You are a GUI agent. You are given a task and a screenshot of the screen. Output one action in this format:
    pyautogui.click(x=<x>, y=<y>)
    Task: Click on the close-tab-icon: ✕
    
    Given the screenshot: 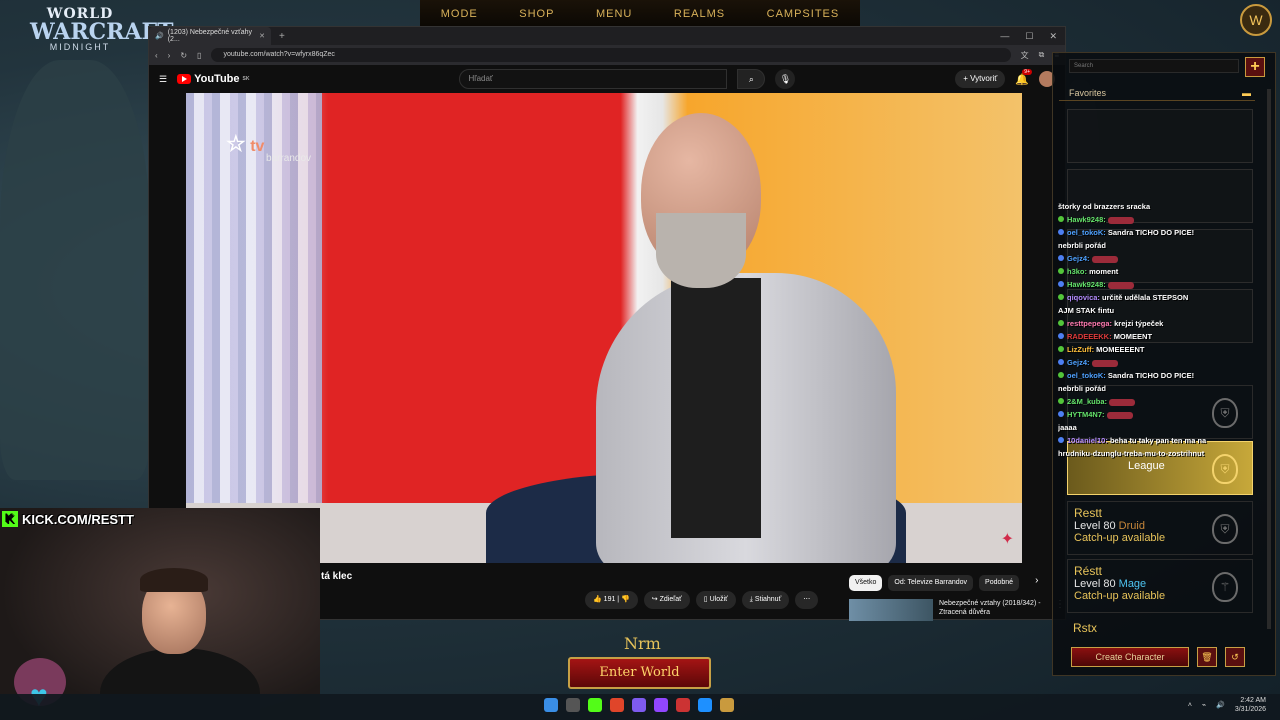 What is the action you would take?
    pyautogui.click(x=262, y=36)
    